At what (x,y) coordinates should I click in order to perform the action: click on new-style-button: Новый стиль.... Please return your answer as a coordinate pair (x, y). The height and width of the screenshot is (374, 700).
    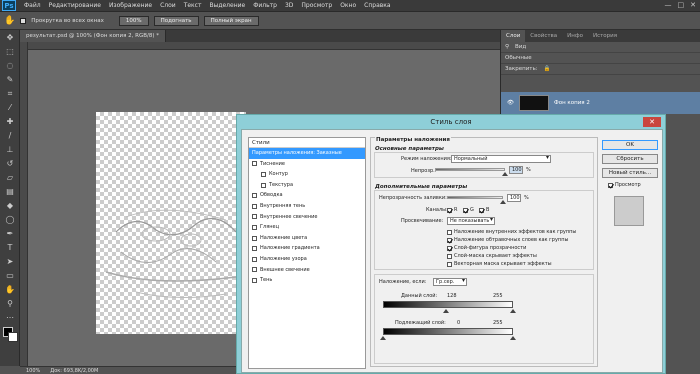
    Looking at the image, I should click on (630, 173).